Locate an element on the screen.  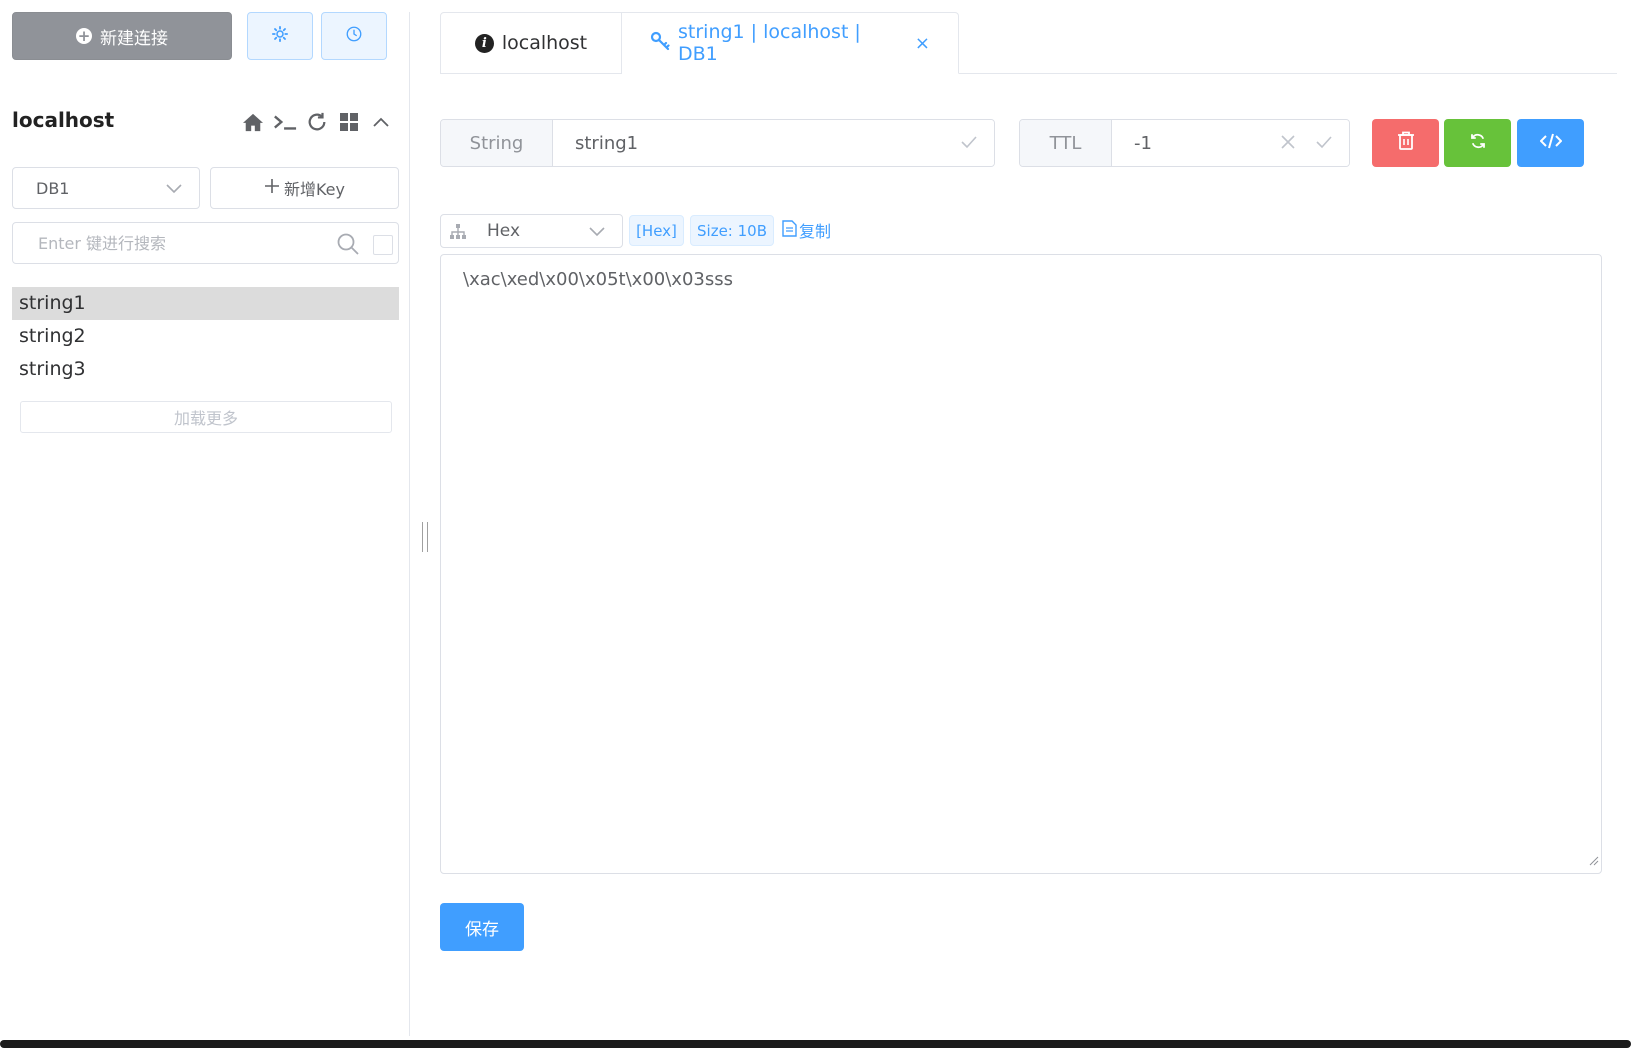
history-button is located at coordinates (354, 36).